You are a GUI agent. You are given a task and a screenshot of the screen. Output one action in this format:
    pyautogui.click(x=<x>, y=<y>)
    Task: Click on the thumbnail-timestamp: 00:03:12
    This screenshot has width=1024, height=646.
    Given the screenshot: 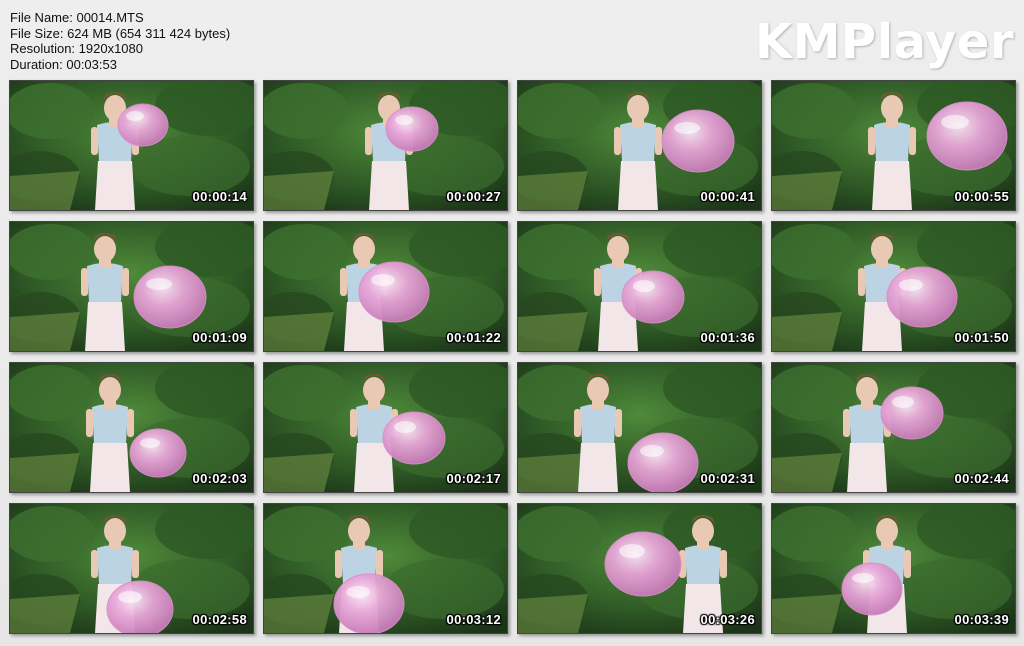 What is the action you would take?
    pyautogui.click(x=473, y=619)
    